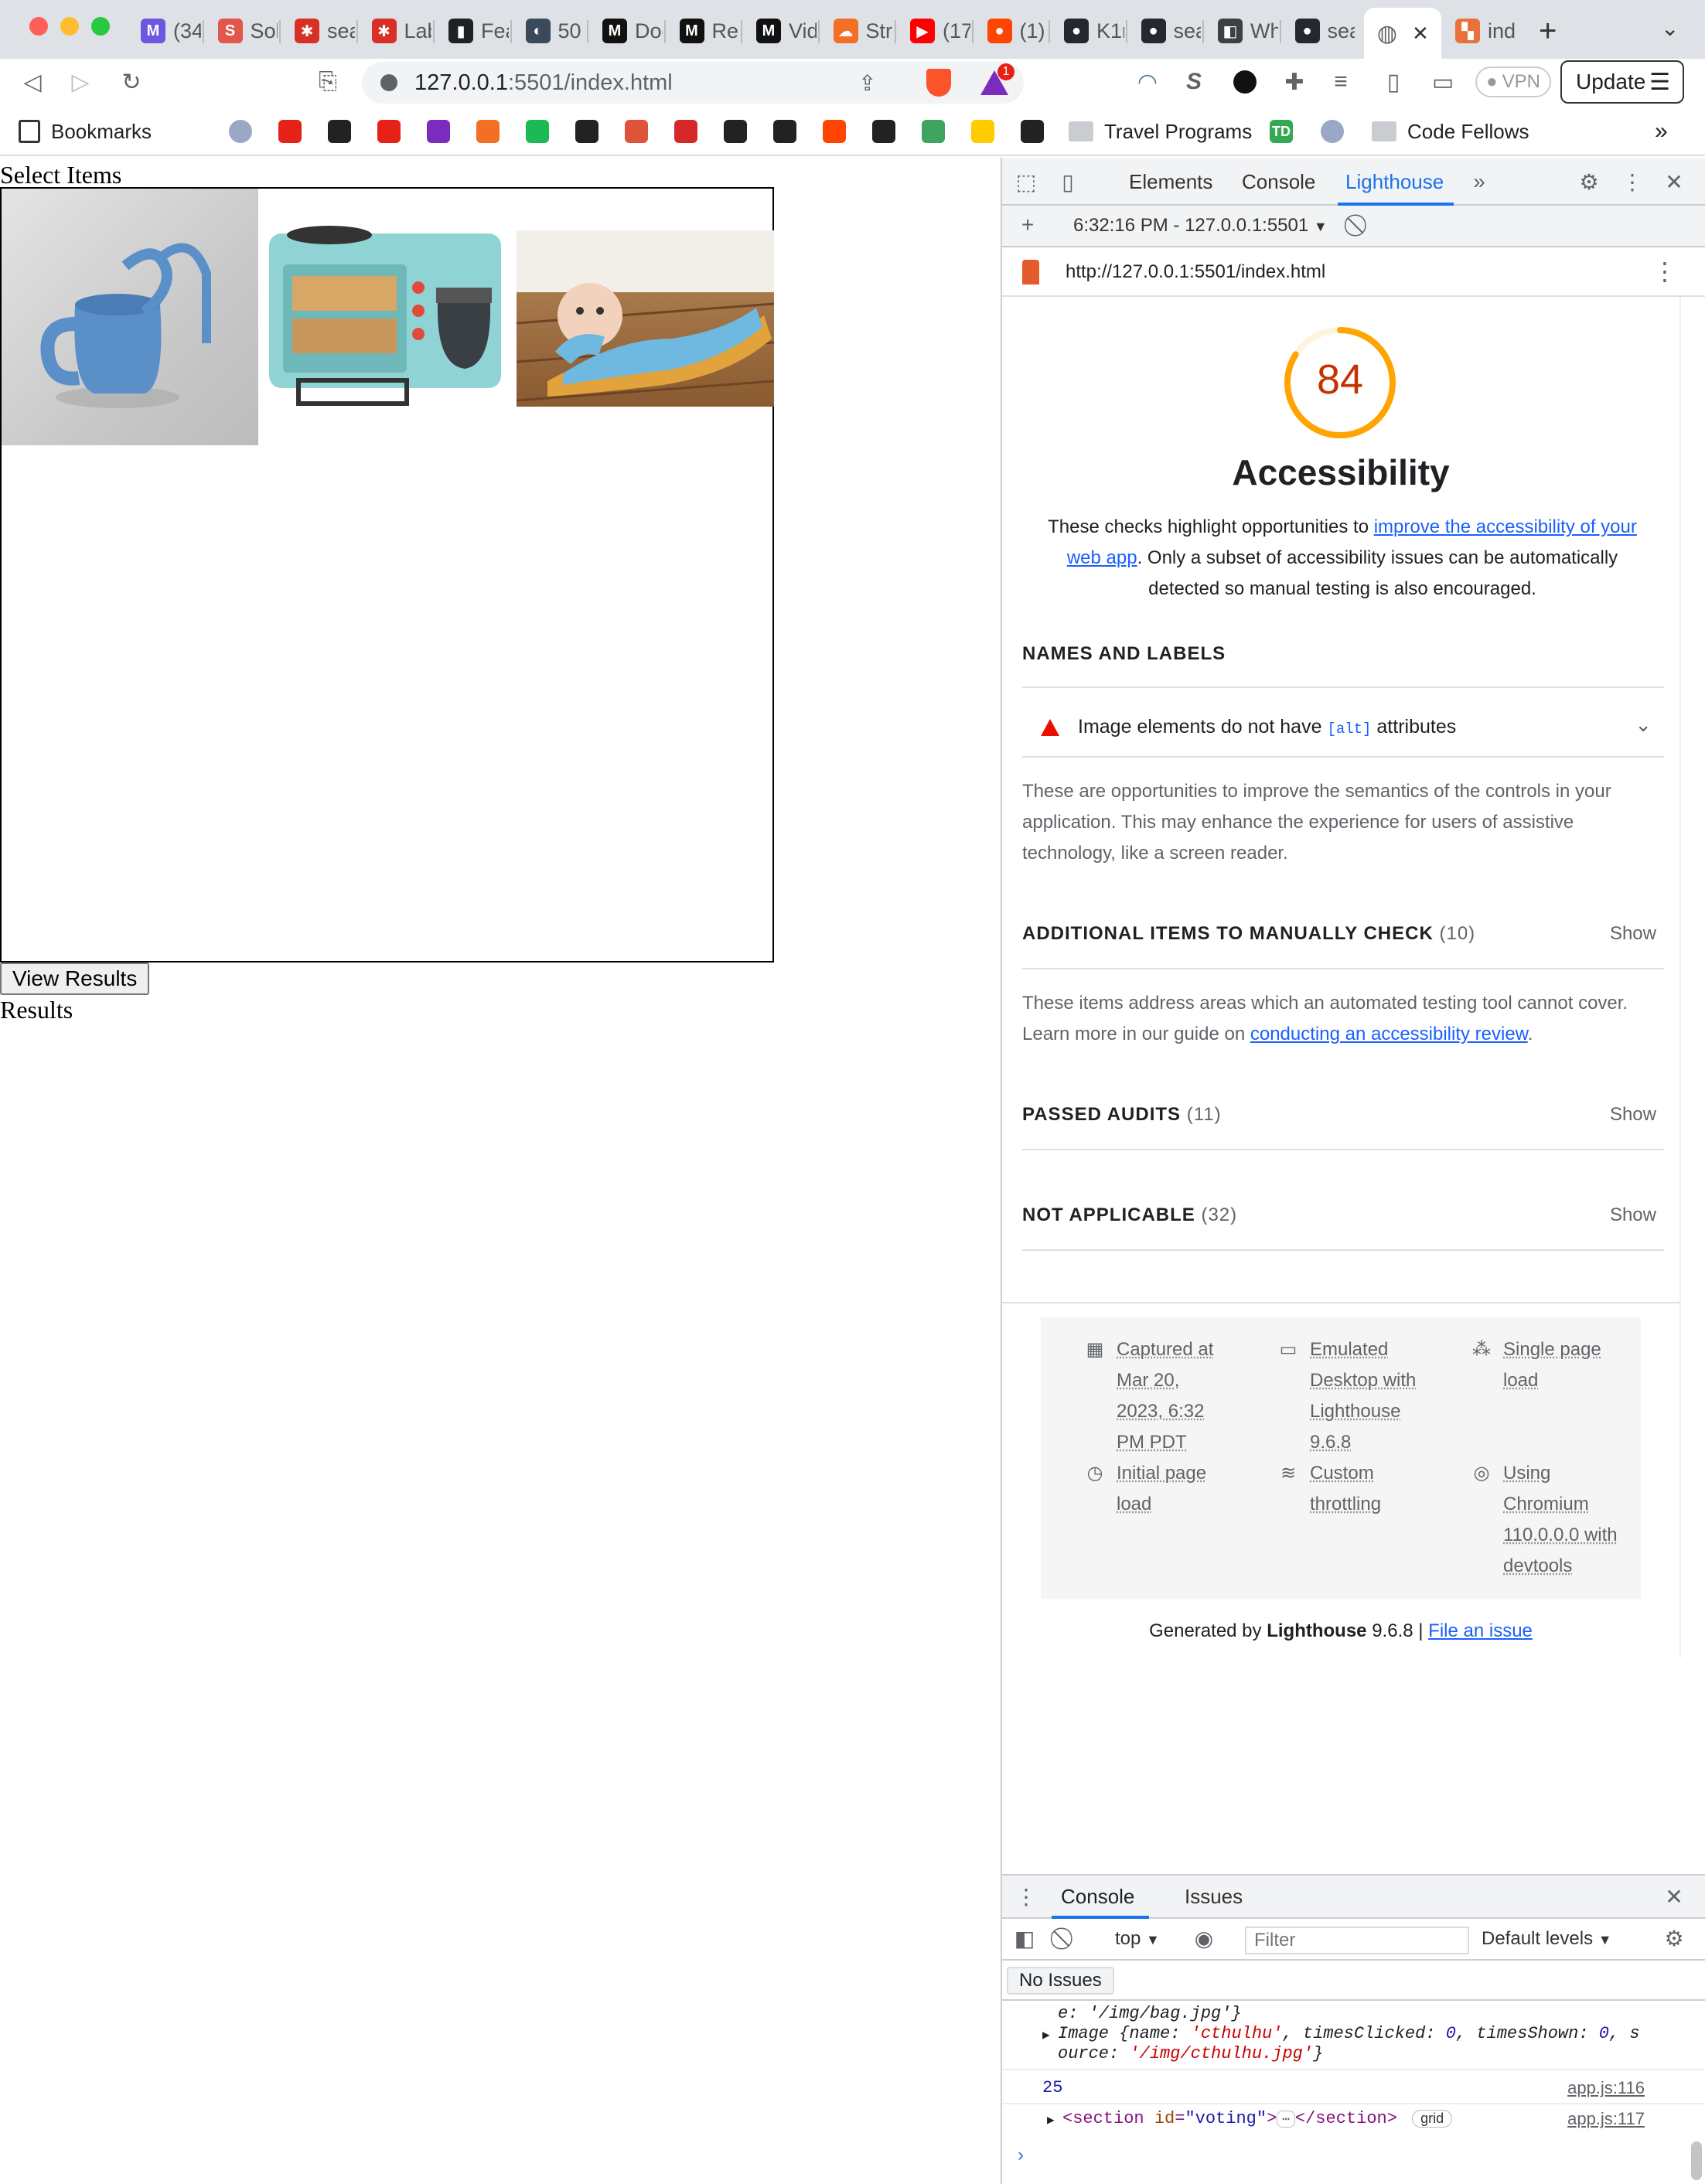 The height and width of the screenshot is (2184, 1705). What do you see at coordinates (1357, 1940) in the screenshot?
I see `console-filter-input` at bounding box center [1357, 1940].